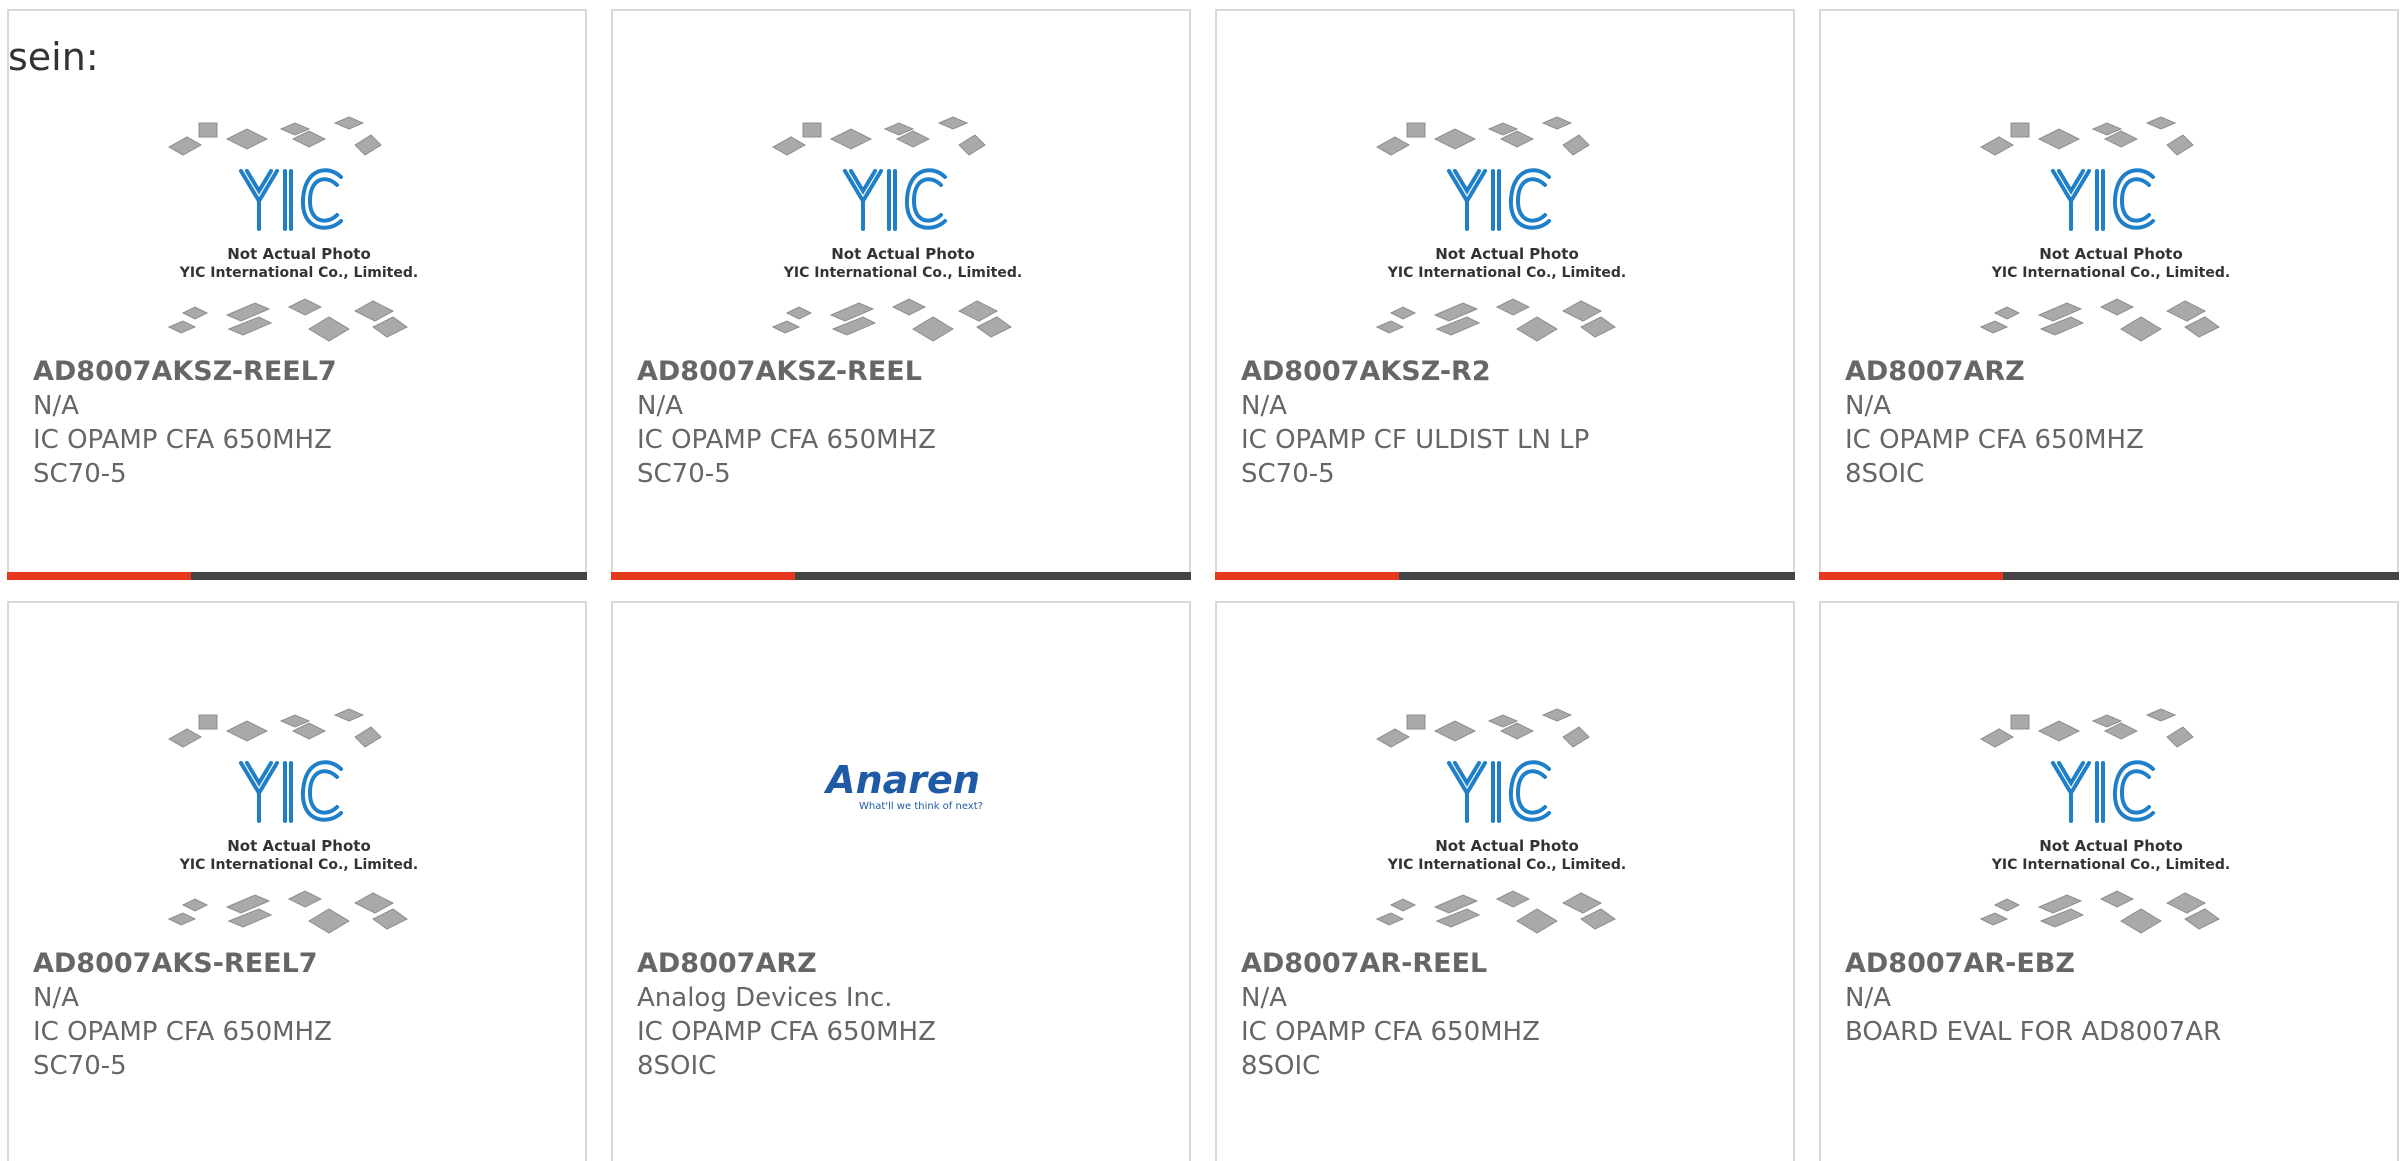  What do you see at coordinates (303, 372) in the screenshot?
I see `part-number-link: AD8007AKSZ-REEL7` at bounding box center [303, 372].